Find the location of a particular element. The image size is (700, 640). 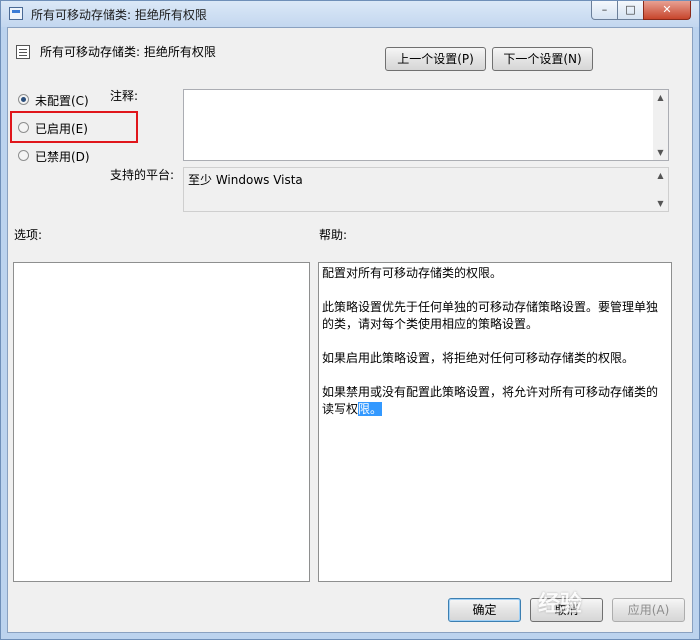

radio-label: 未配置(C) is located at coordinates (62, 101).